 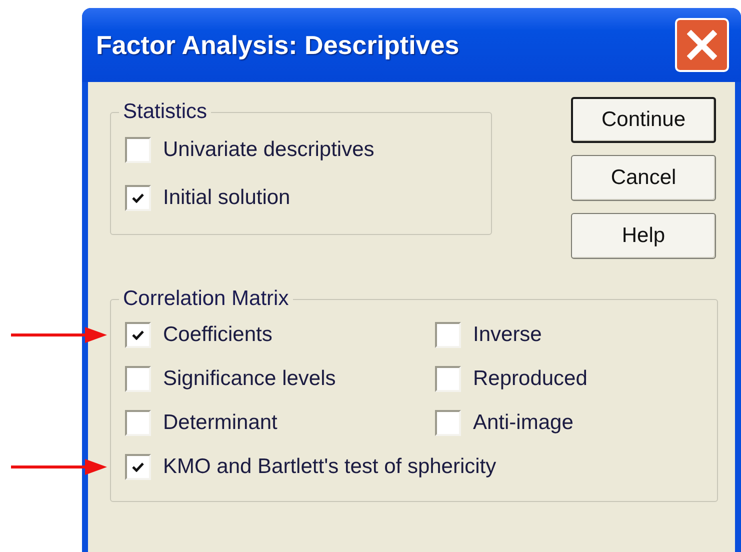 I want to click on checkbox-label: Coefficients, so click(x=217, y=335).